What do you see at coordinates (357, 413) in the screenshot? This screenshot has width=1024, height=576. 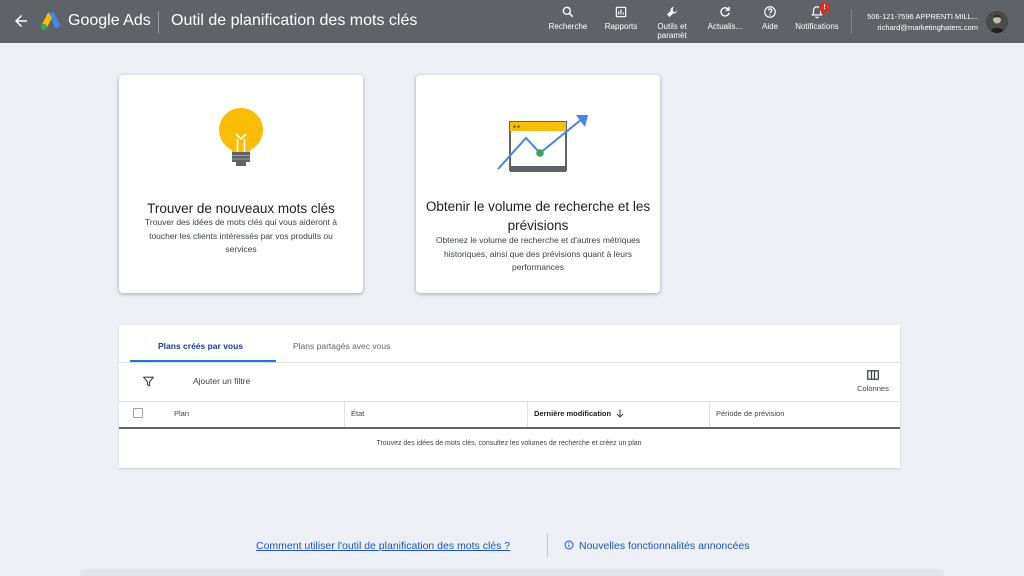 I see `header-state: État` at bounding box center [357, 413].